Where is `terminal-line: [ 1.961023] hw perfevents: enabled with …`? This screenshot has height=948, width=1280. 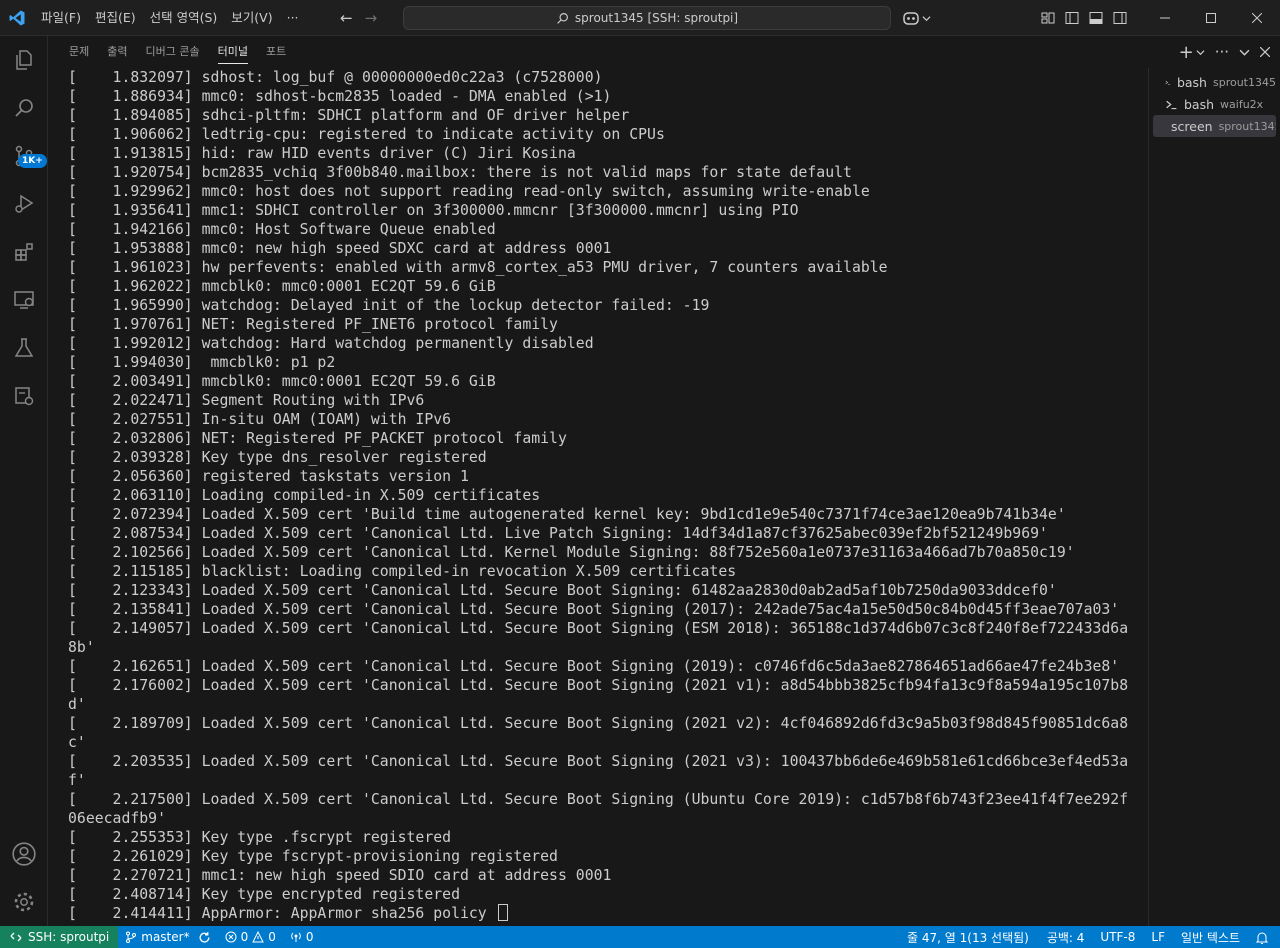 terminal-line: [ 1.961023] hw perfevents: enabled with … is located at coordinates (478, 267).